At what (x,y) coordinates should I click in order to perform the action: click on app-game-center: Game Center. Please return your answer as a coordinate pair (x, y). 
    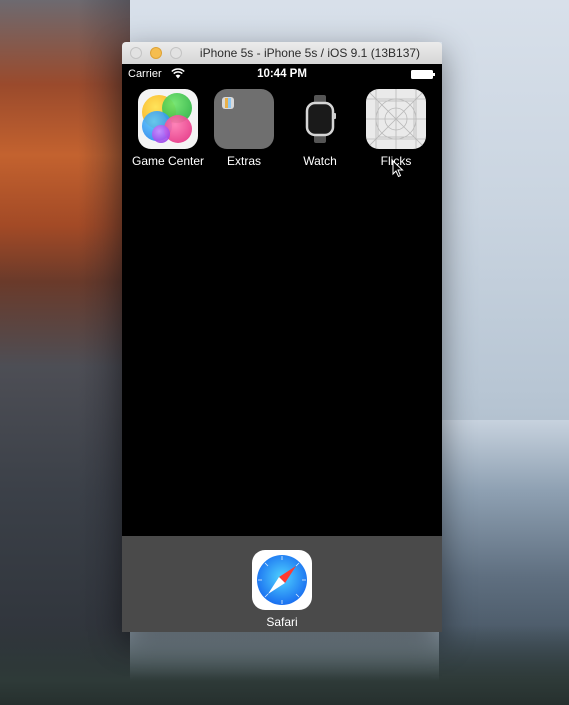
    Looking at the image, I should click on (168, 128).